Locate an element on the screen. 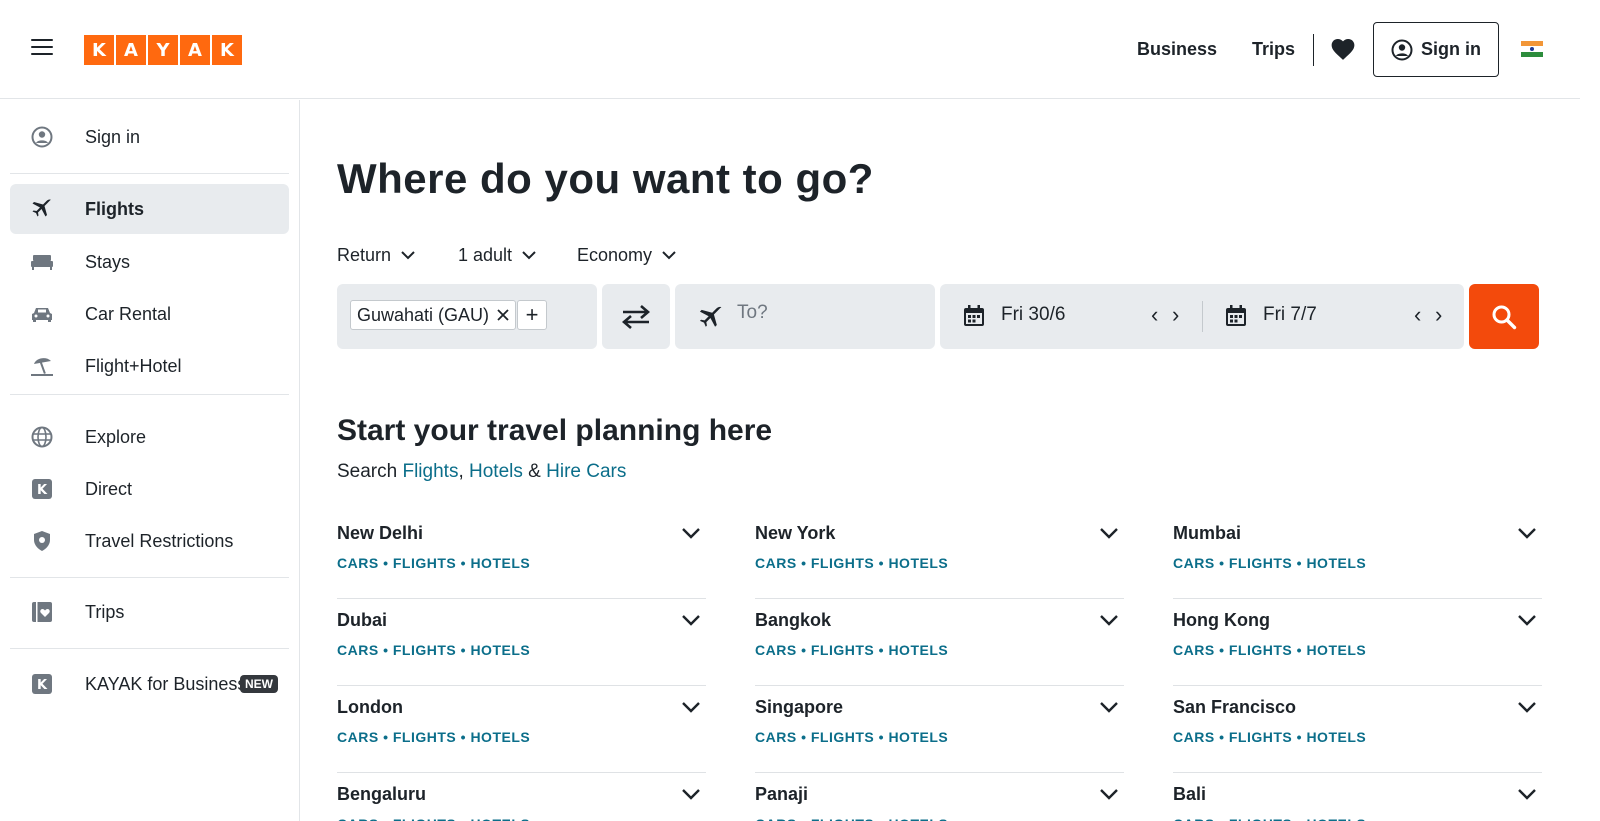  india-flag-icon is located at coordinates (1532, 49).